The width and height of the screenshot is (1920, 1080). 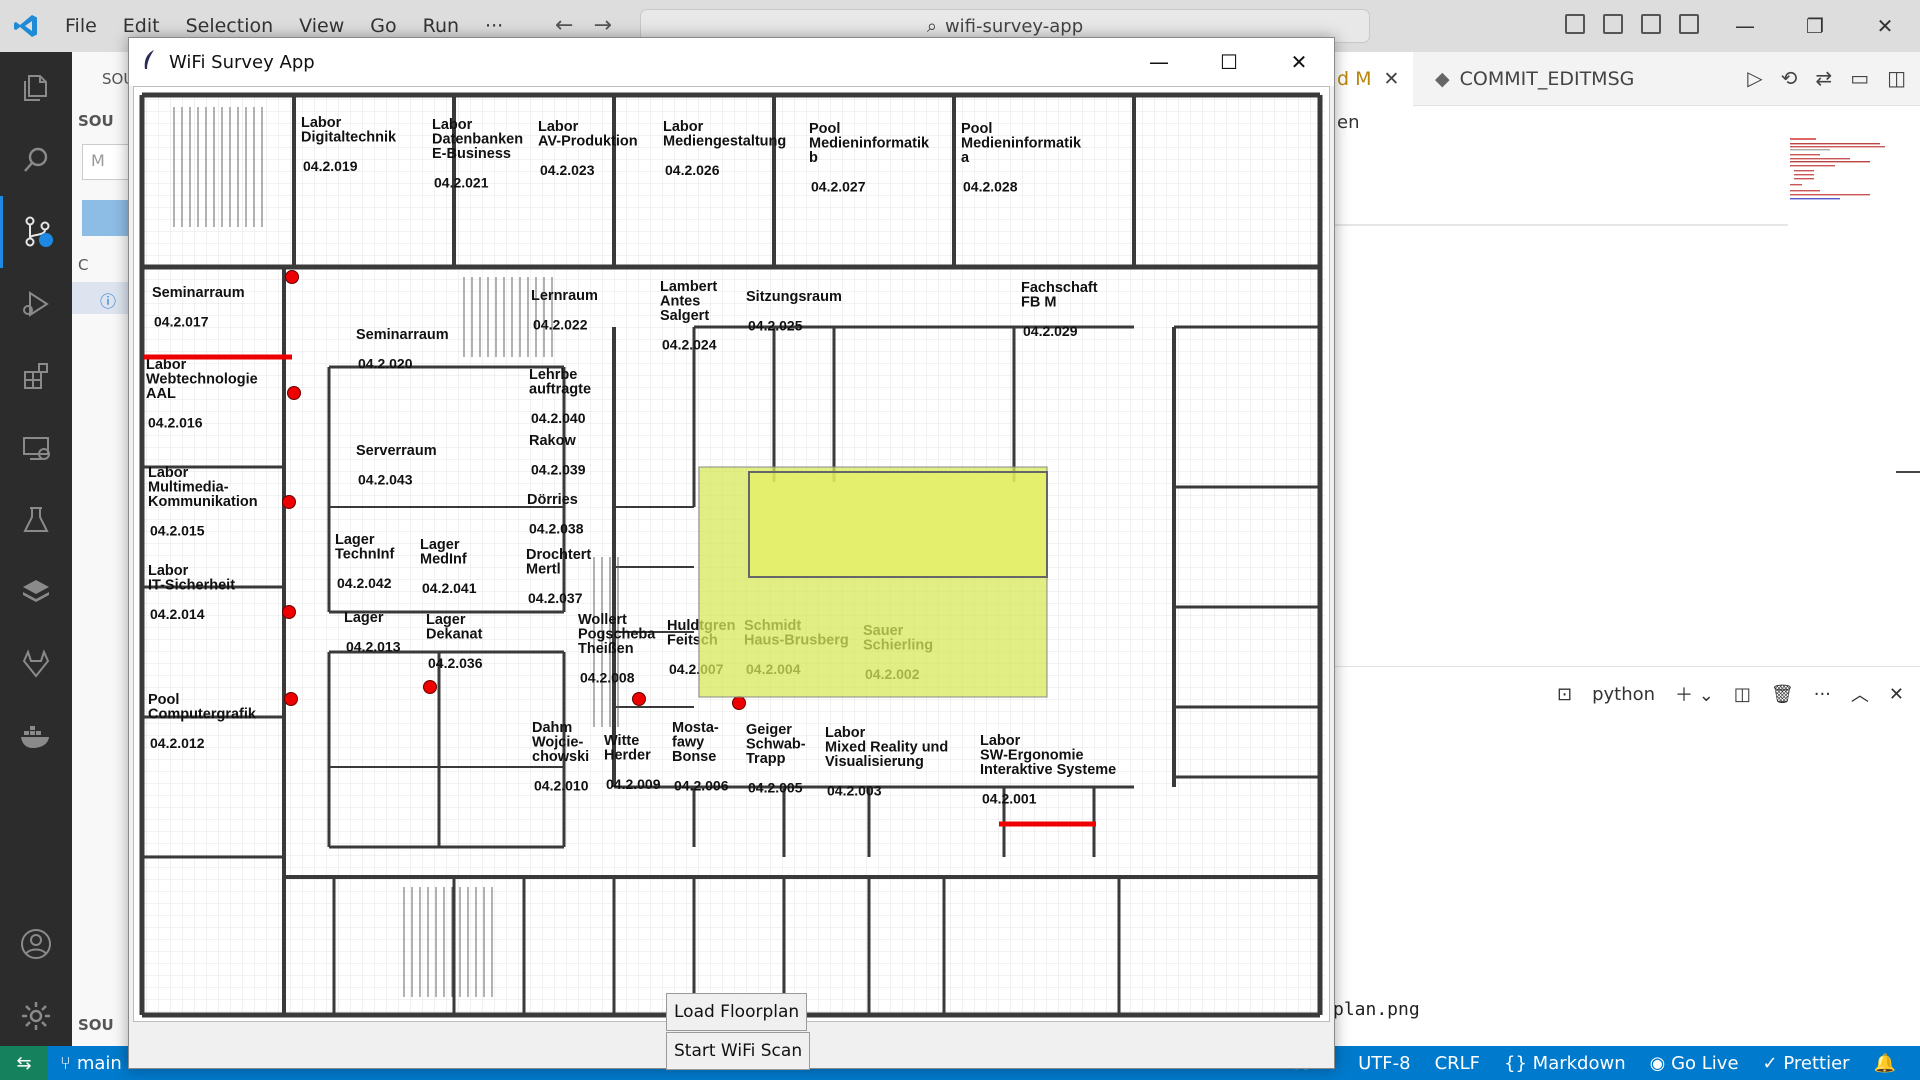 What do you see at coordinates (1816, 1063) in the screenshot?
I see `prettier-label: Prettier` at bounding box center [1816, 1063].